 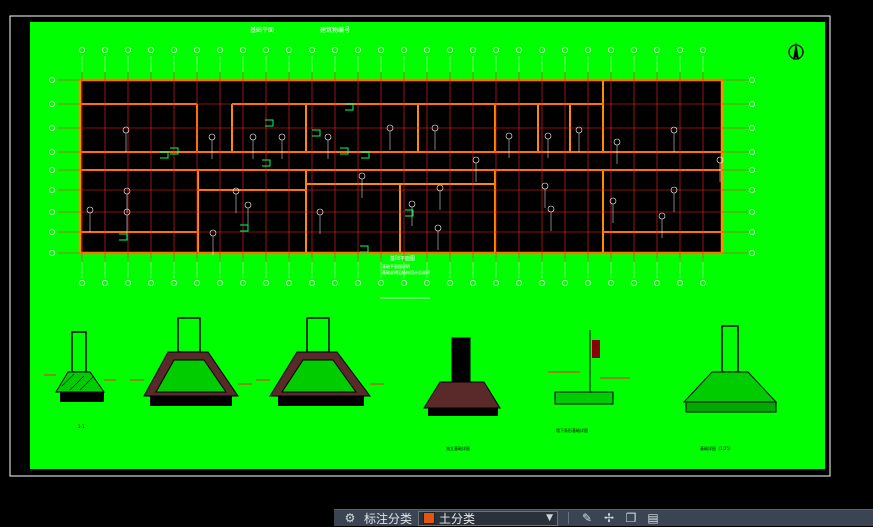 What do you see at coordinates (587, 518) in the screenshot?
I see `pencil-icon: ✎` at bounding box center [587, 518].